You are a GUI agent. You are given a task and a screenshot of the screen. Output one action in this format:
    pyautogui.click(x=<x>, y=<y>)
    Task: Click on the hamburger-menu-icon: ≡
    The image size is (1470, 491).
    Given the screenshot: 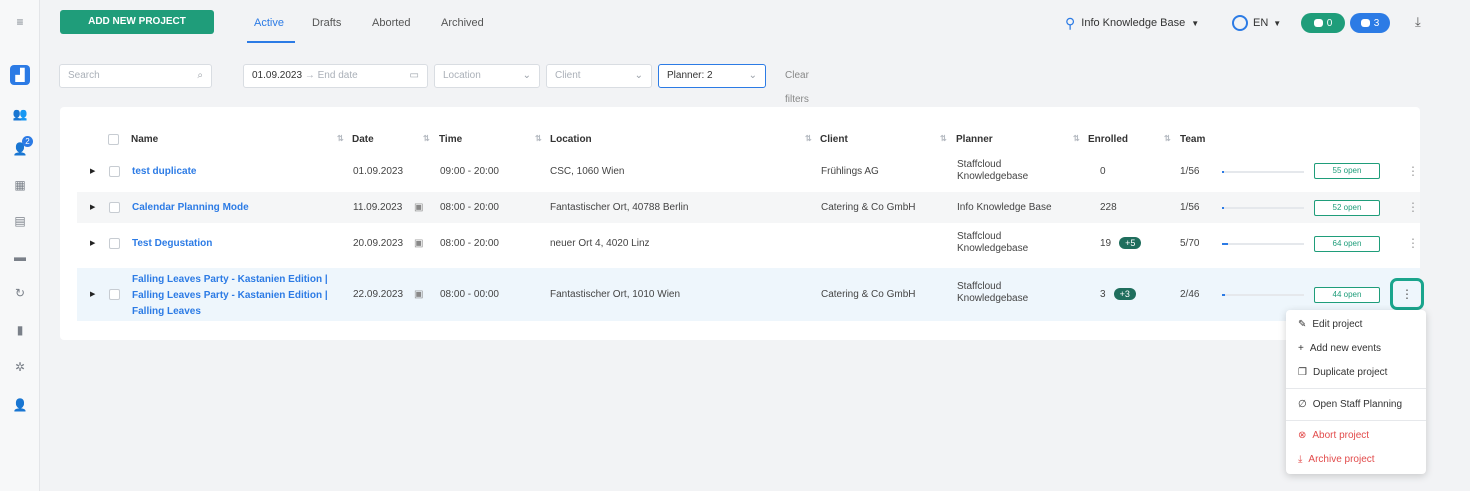 What is the action you would take?
    pyautogui.click(x=20, y=22)
    